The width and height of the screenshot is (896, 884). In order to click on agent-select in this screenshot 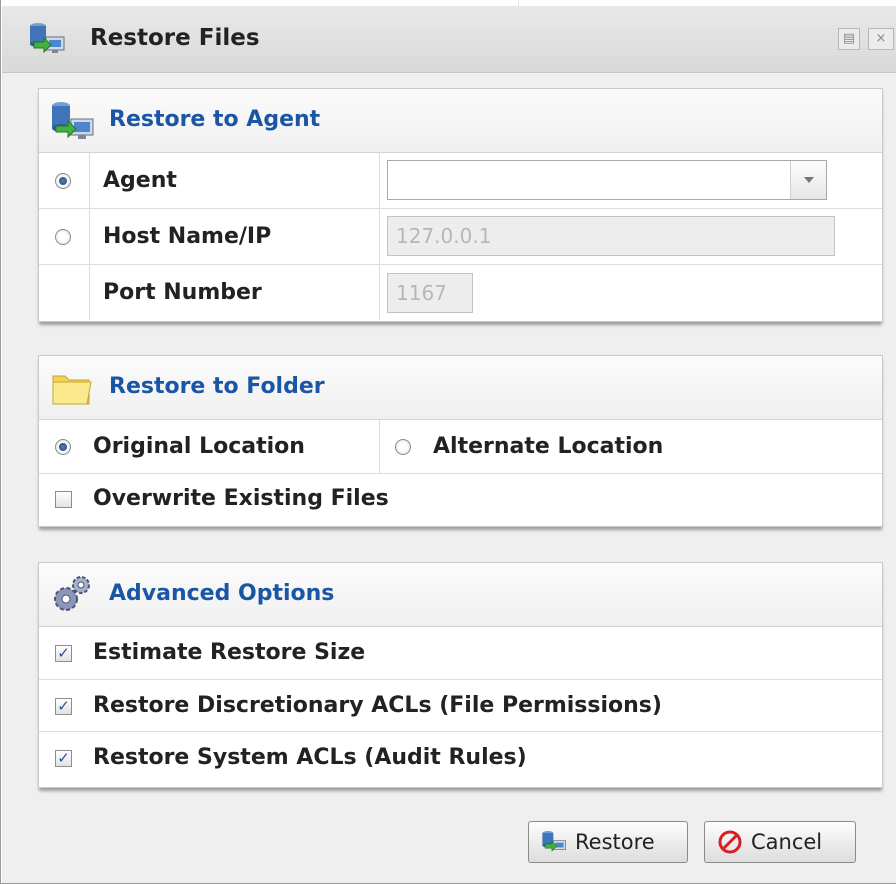, I will do `click(607, 180)`.